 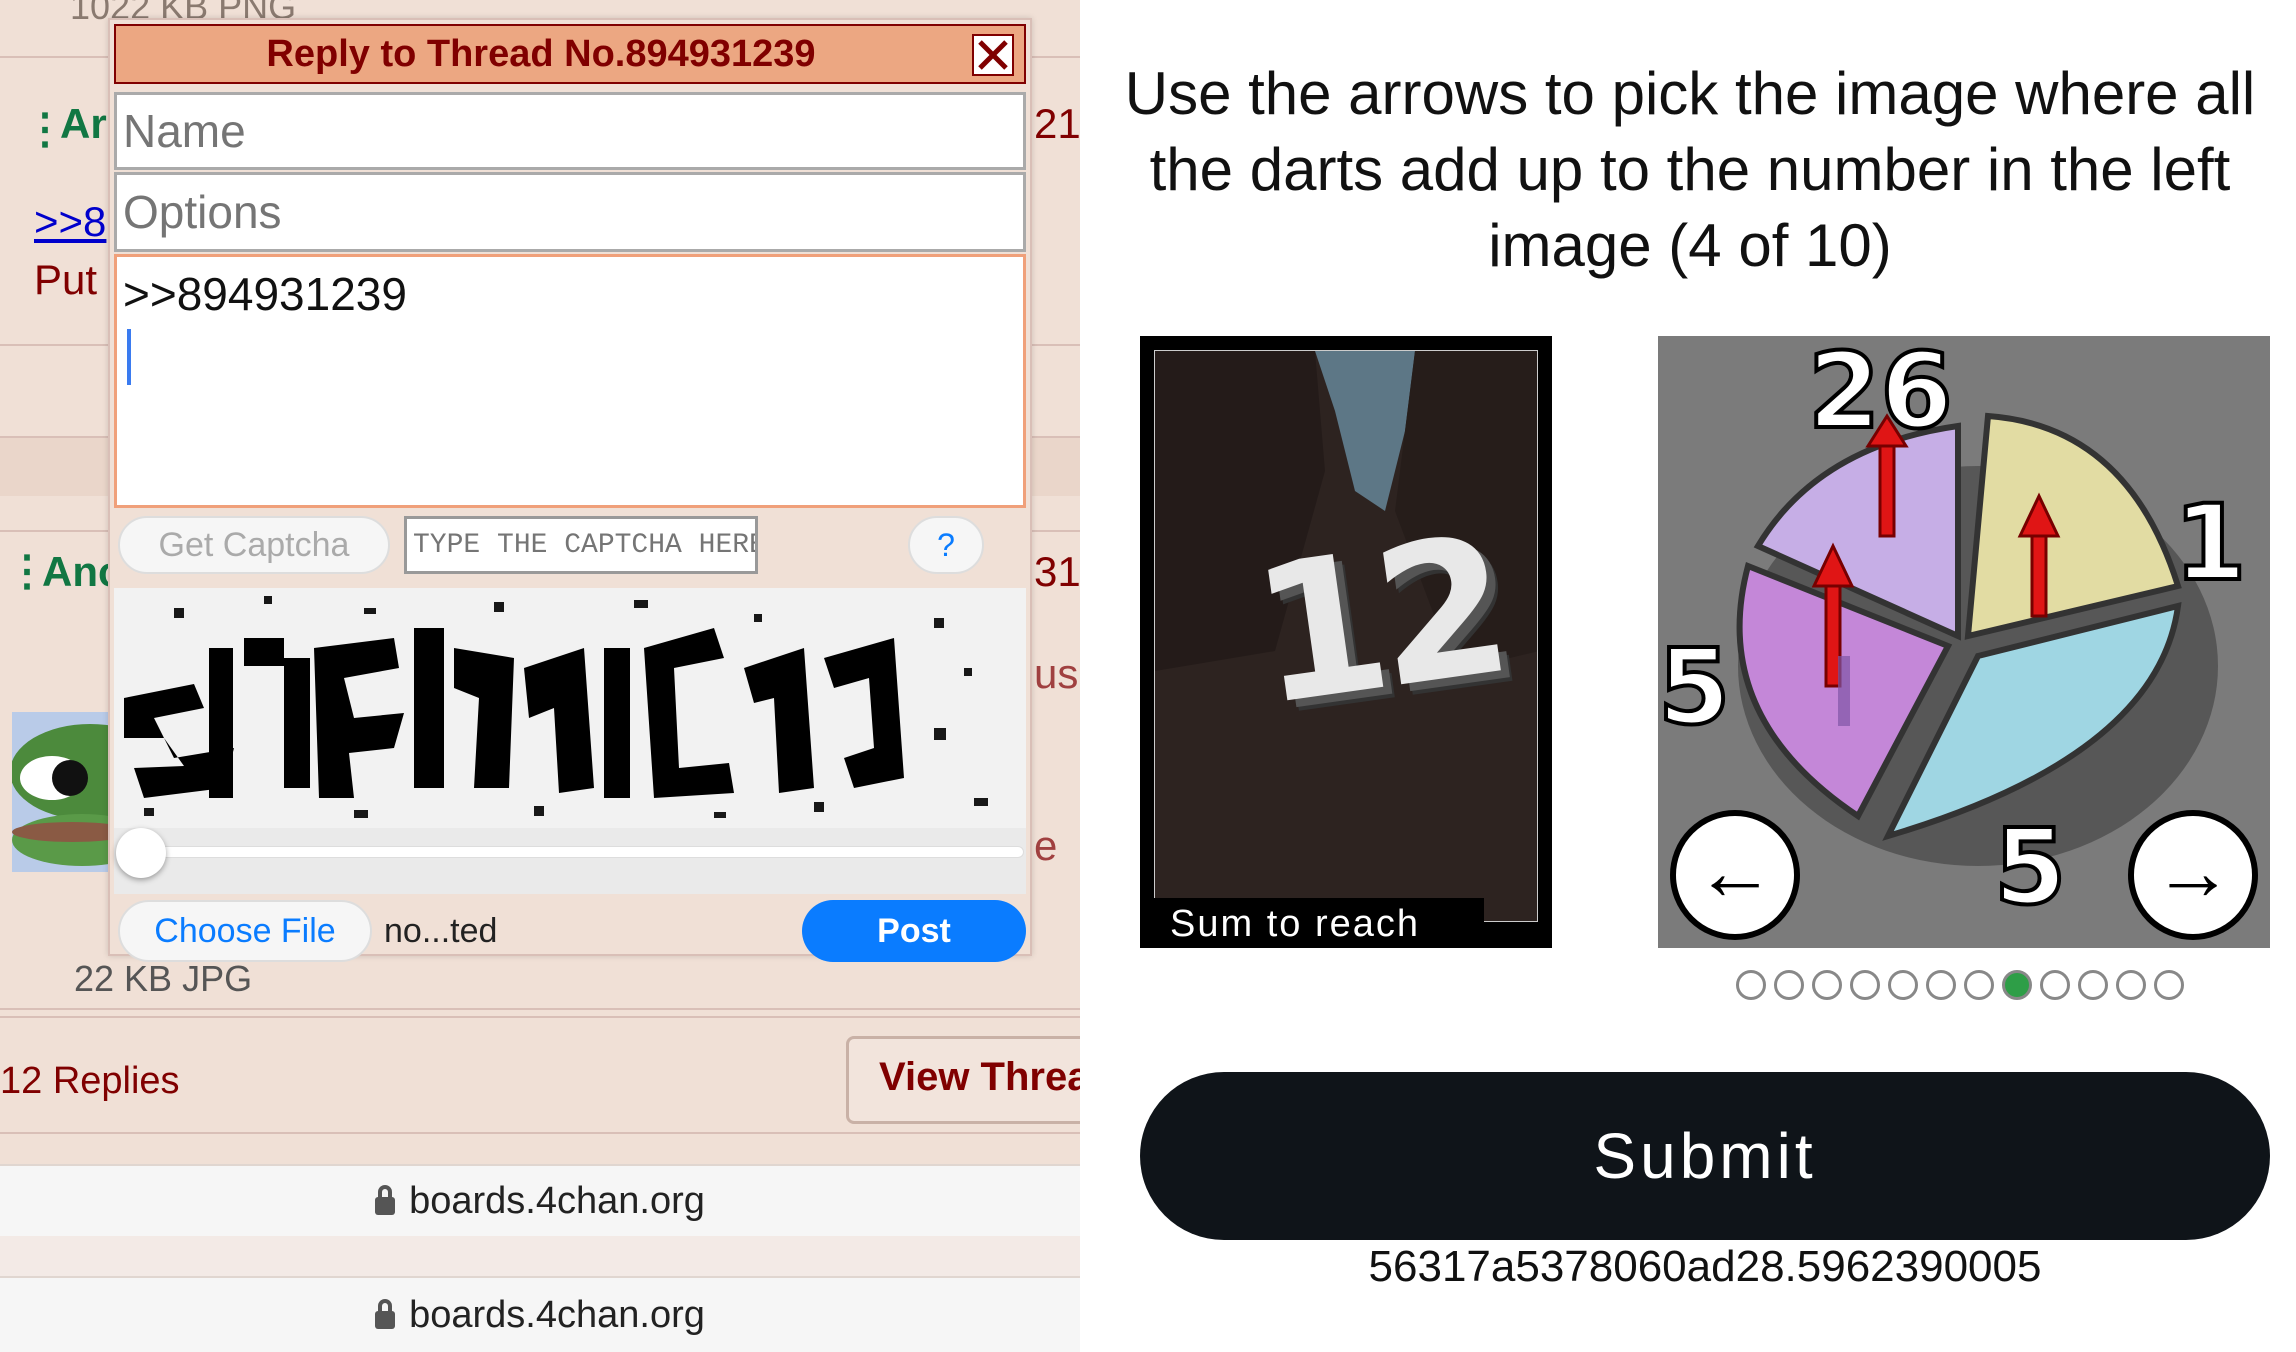 What do you see at coordinates (570, 741) in the screenshot?
I see `captcha-image` at bounding box center [570, 741].